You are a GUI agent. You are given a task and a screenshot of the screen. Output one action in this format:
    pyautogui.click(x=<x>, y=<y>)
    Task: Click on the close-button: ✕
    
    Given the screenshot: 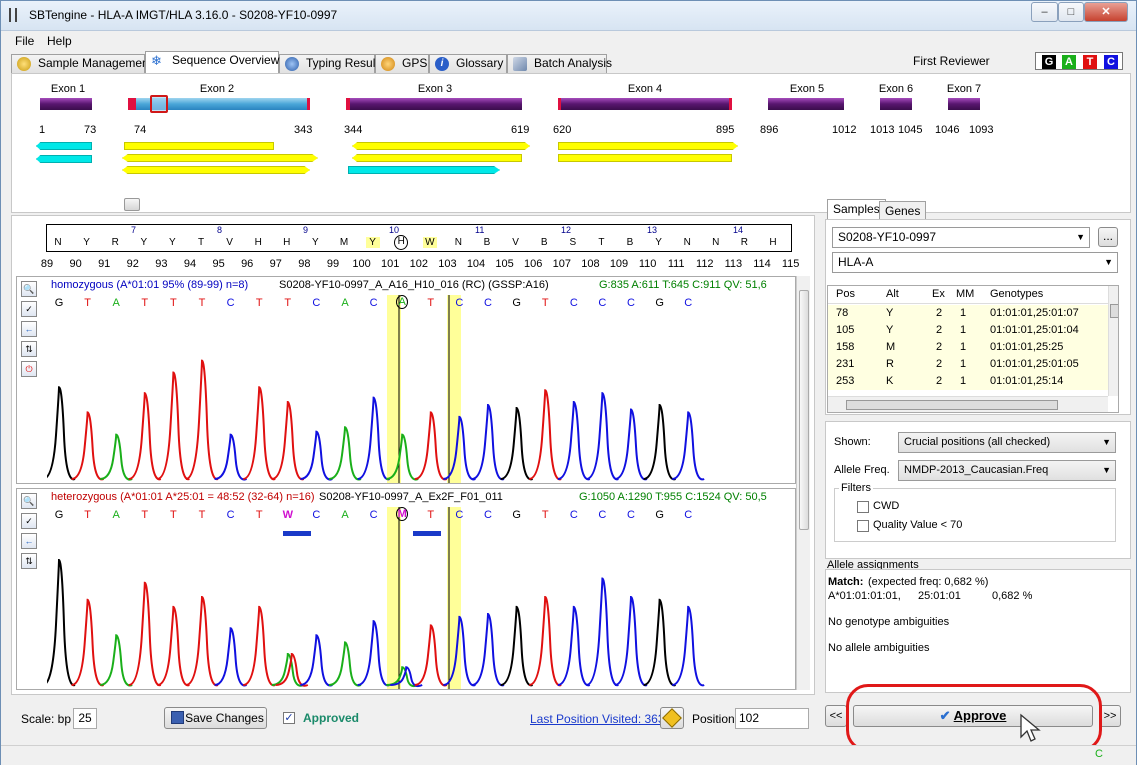 What is the action you would take?
    pyautogui.click(x=1106, y=12)
    